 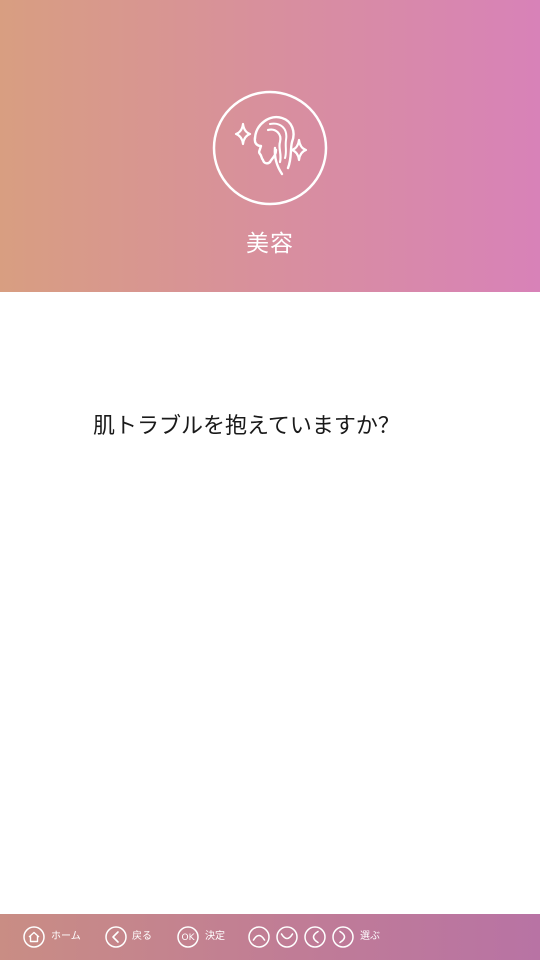 What do you see at coordinates (142, 936) in the screenshot?
I see `back-label: 戻る` at bounding box center [142, 936].